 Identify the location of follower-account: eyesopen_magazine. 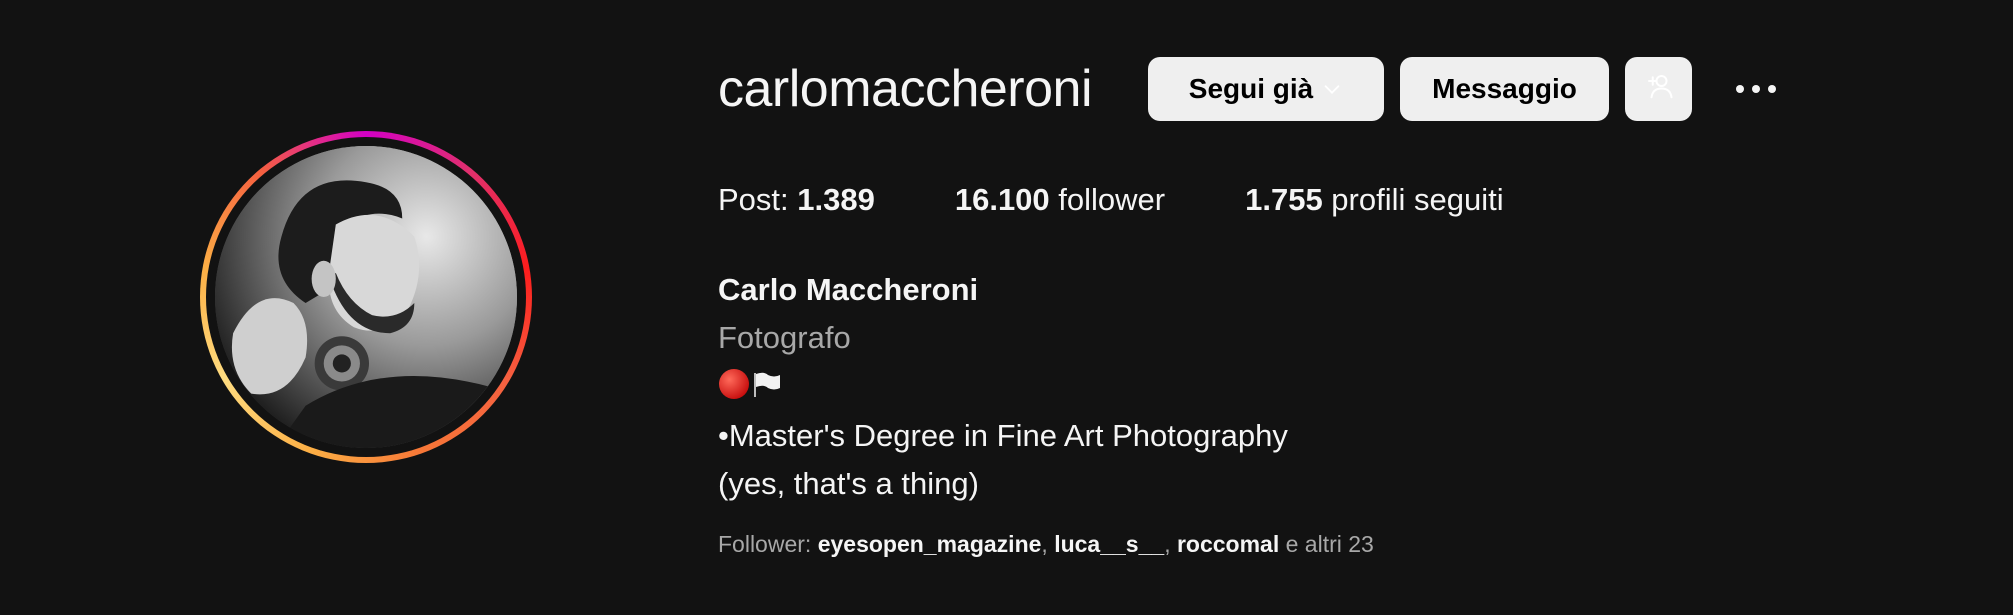
(930, 544).